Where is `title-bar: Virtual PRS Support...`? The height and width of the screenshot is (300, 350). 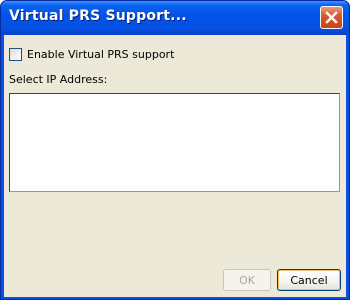
title-bar: Virtual PRS Support... is located at coordinates (175, 18).